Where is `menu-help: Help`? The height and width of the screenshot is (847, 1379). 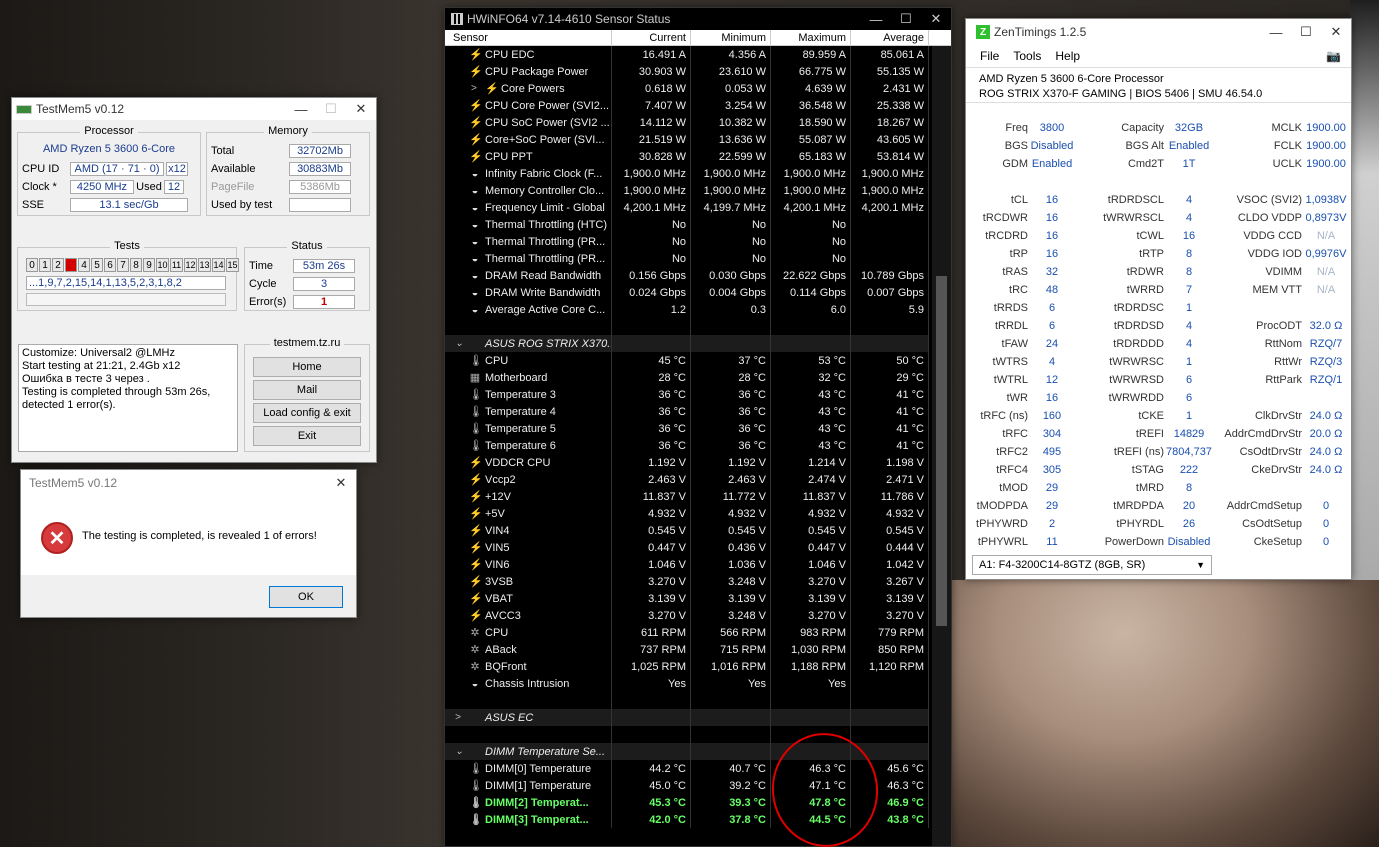
menu-help: Help is located at coordinates (1067, 56).